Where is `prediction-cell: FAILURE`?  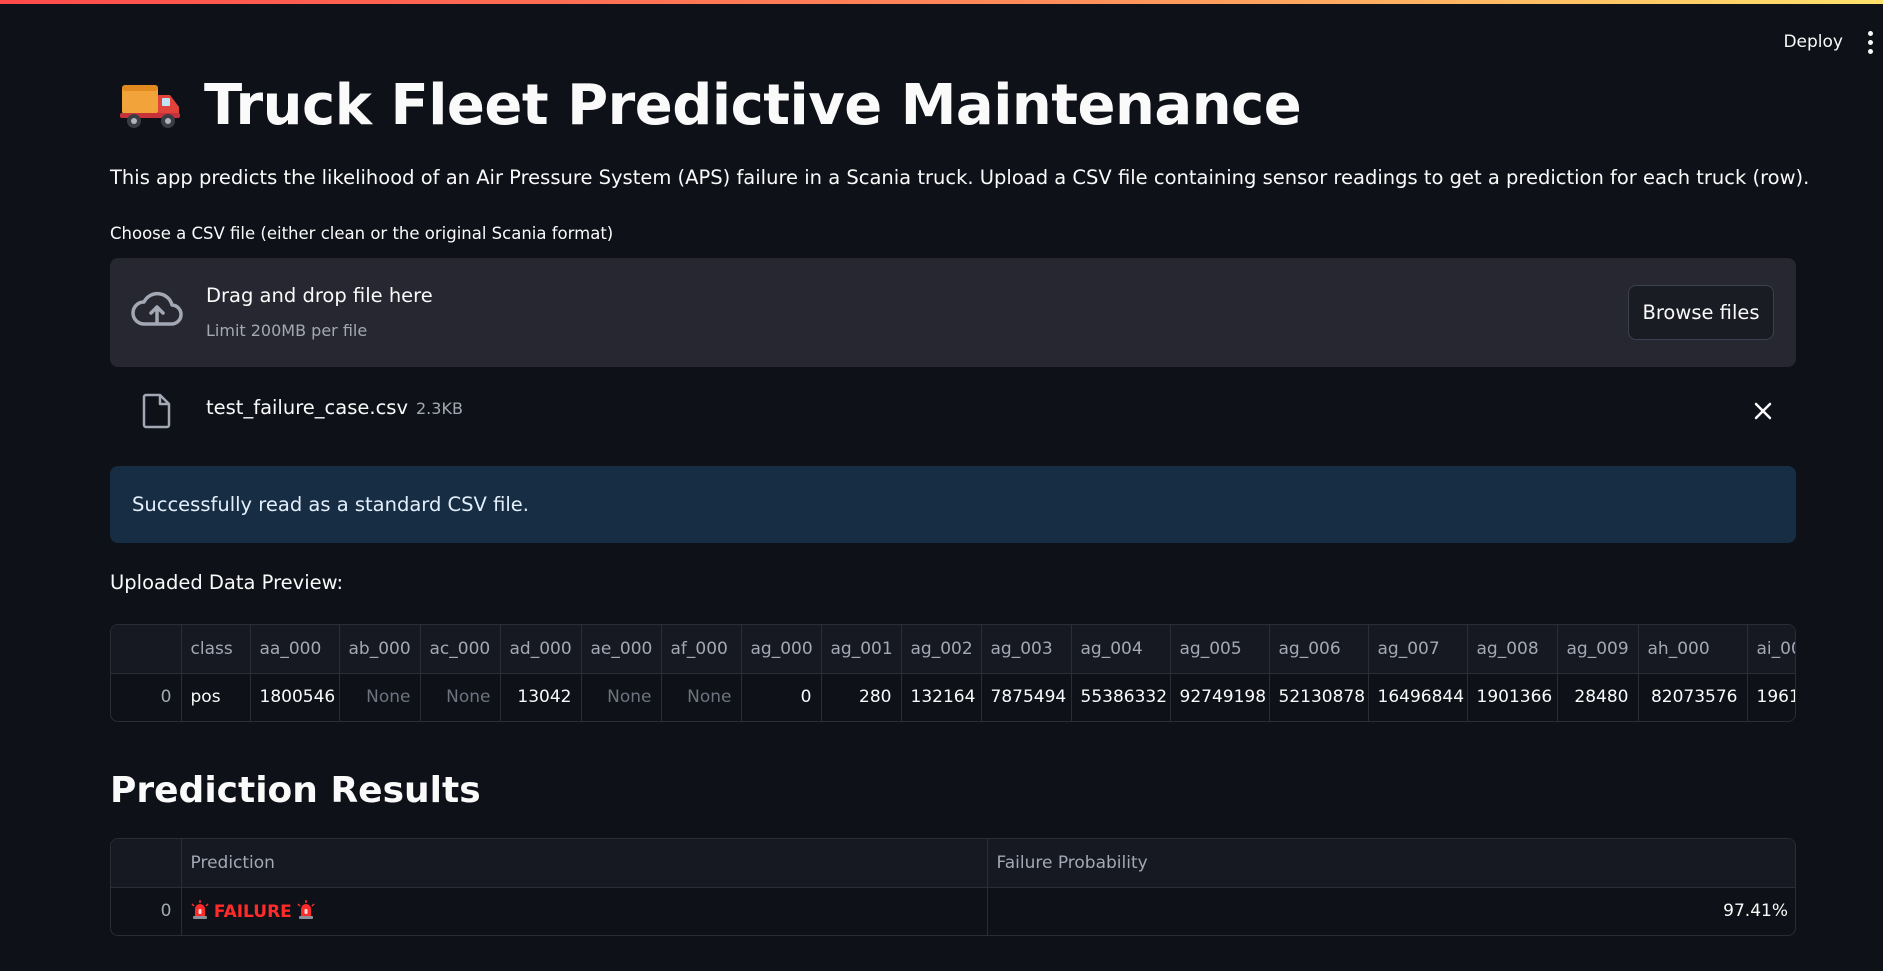 prediction-cell: FAILURE is located at coordinates (584, 911).